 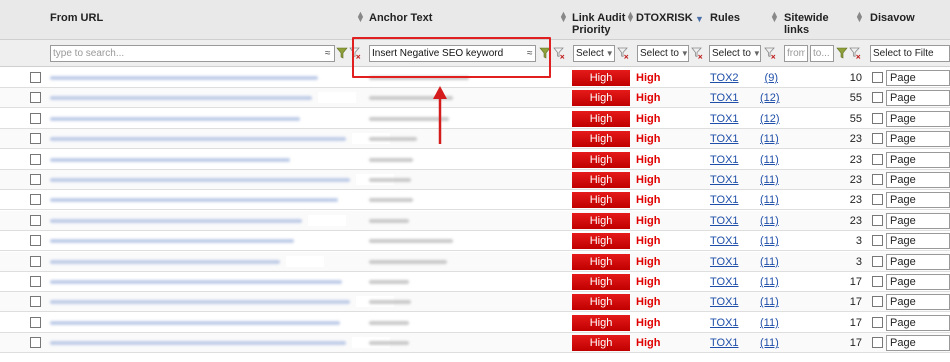 What do you see at coordinates (892, 19) in the screenshot?
I see `col-disavow: Disavow` at bounding box center [892, 19].